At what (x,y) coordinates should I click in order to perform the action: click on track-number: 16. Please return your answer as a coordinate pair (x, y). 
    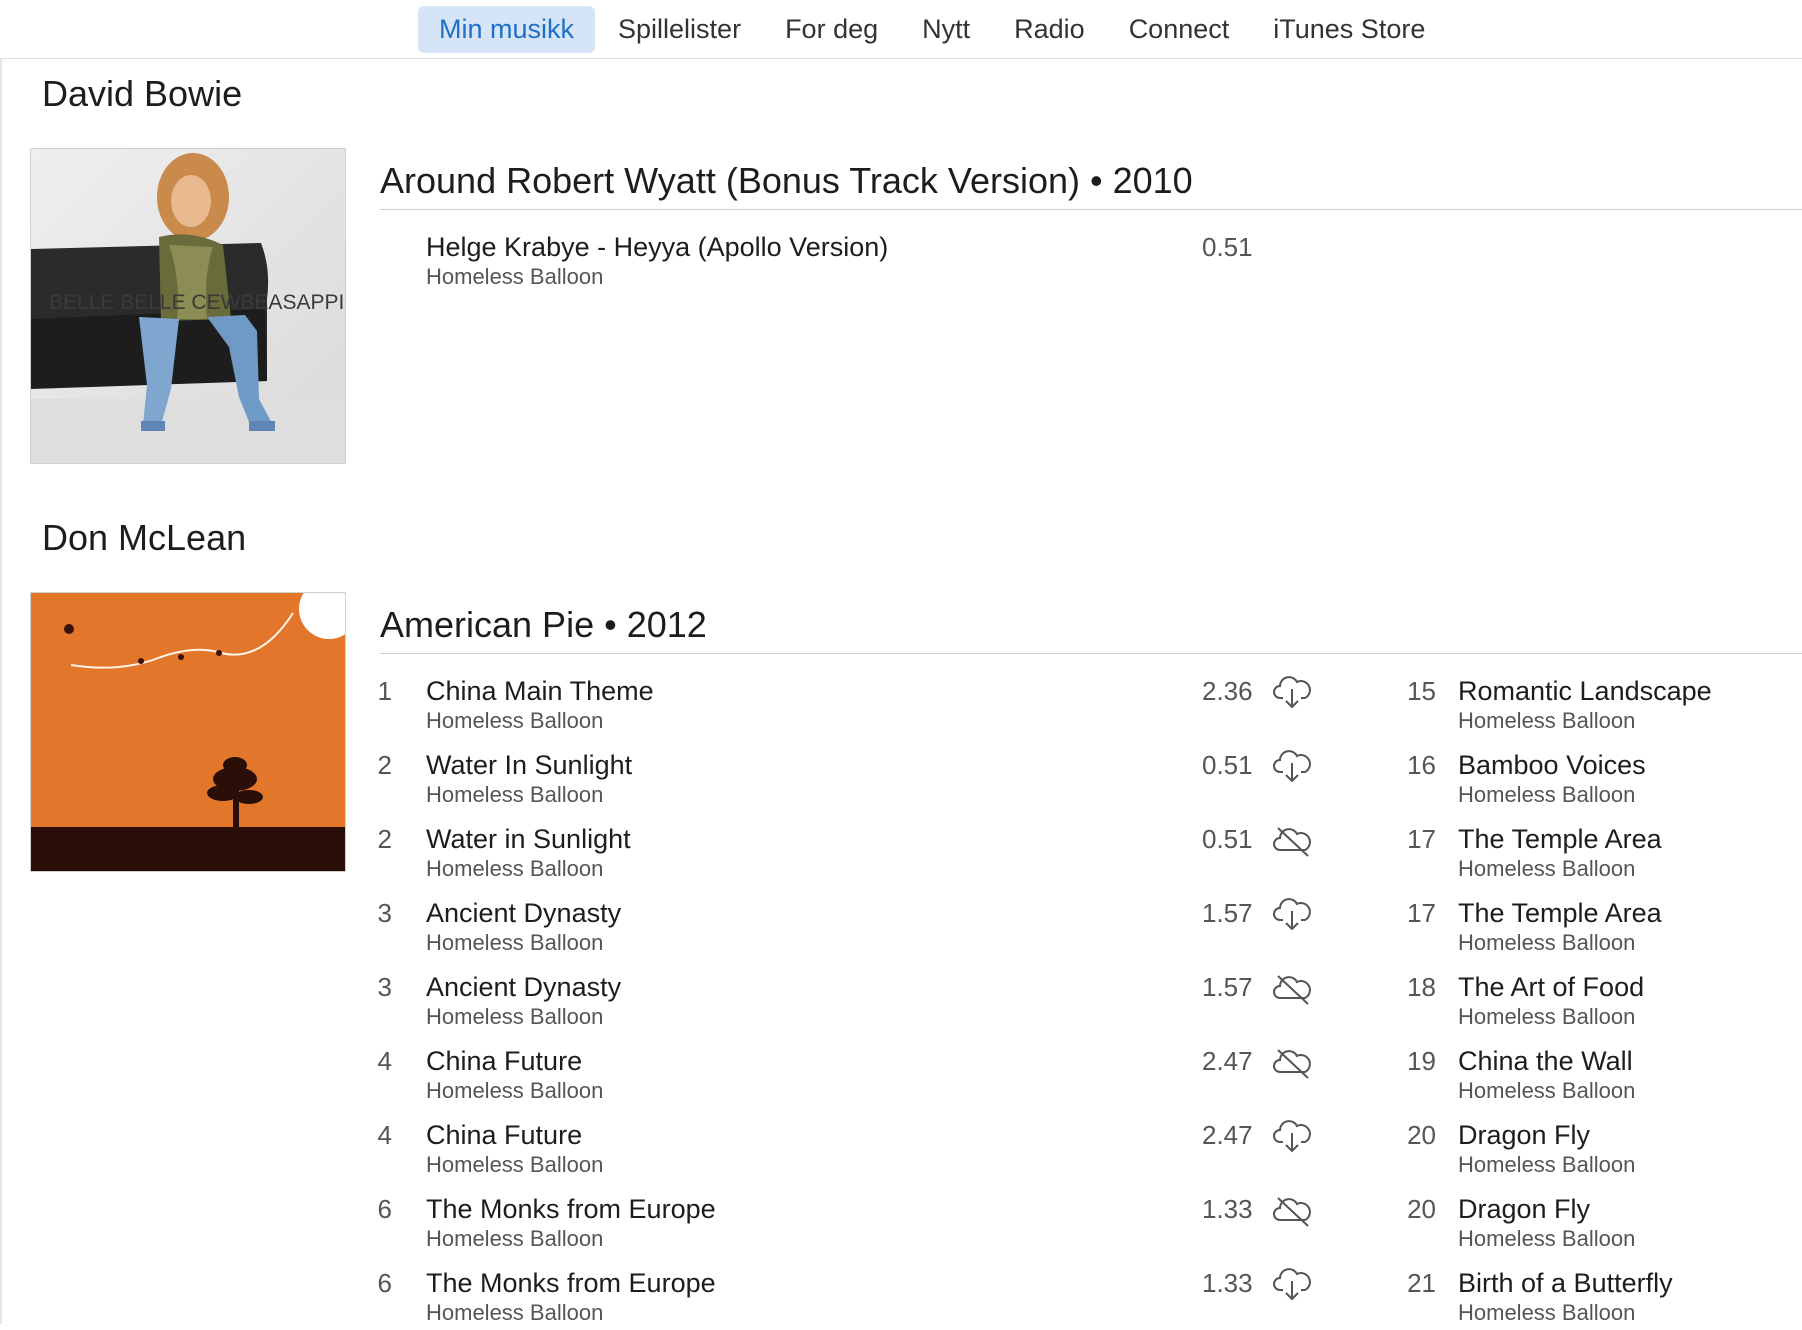
    Looking at the image, I should click on (1421, 765).